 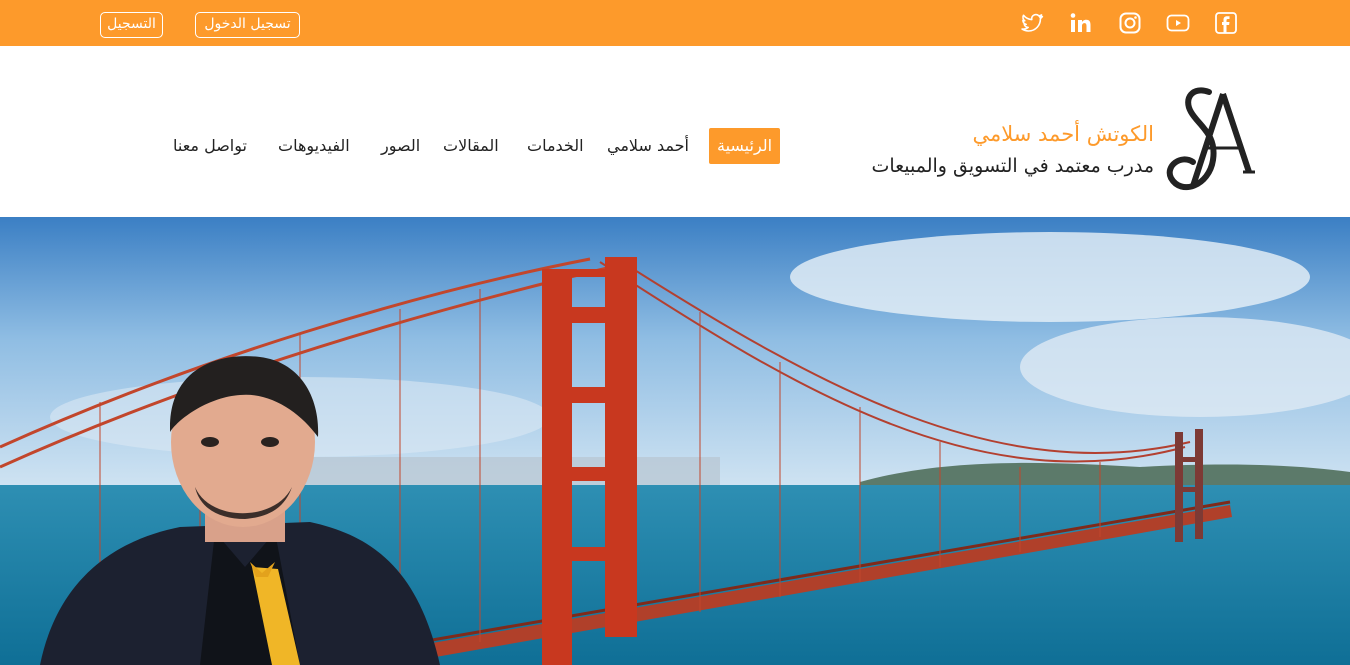 What do you see at coordinates (675, 23) in the screenshot?
I see `top-bar: التسجيل تسجيل الدخول` at bounding box center [675, 23].